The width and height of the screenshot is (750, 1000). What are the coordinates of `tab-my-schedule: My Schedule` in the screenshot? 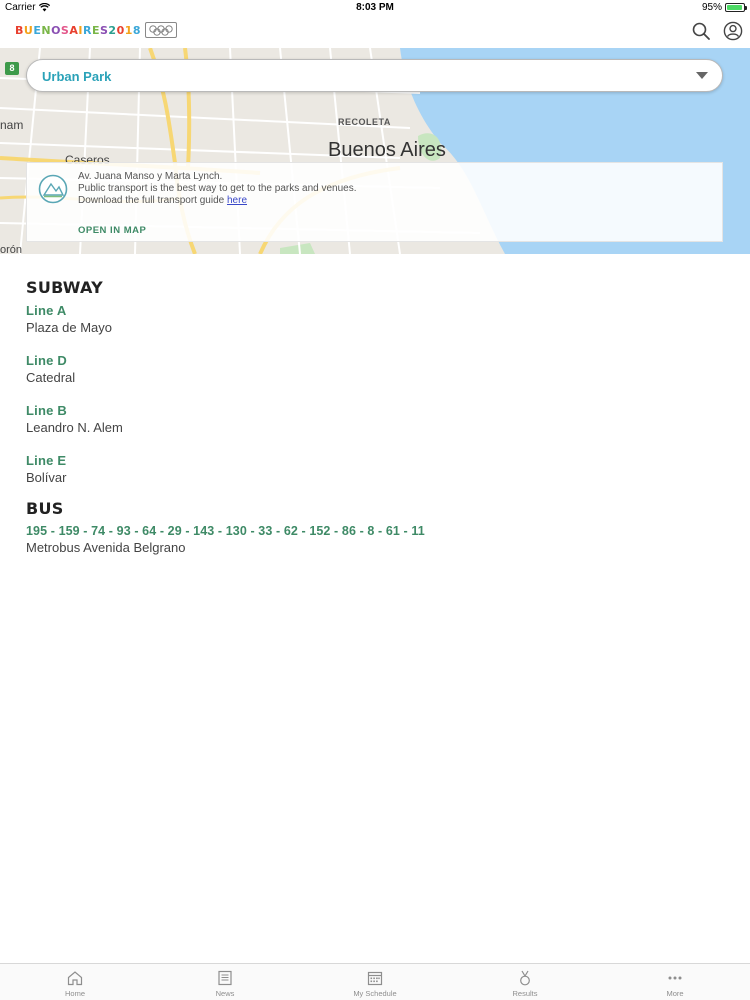 It's located at (375, 982).